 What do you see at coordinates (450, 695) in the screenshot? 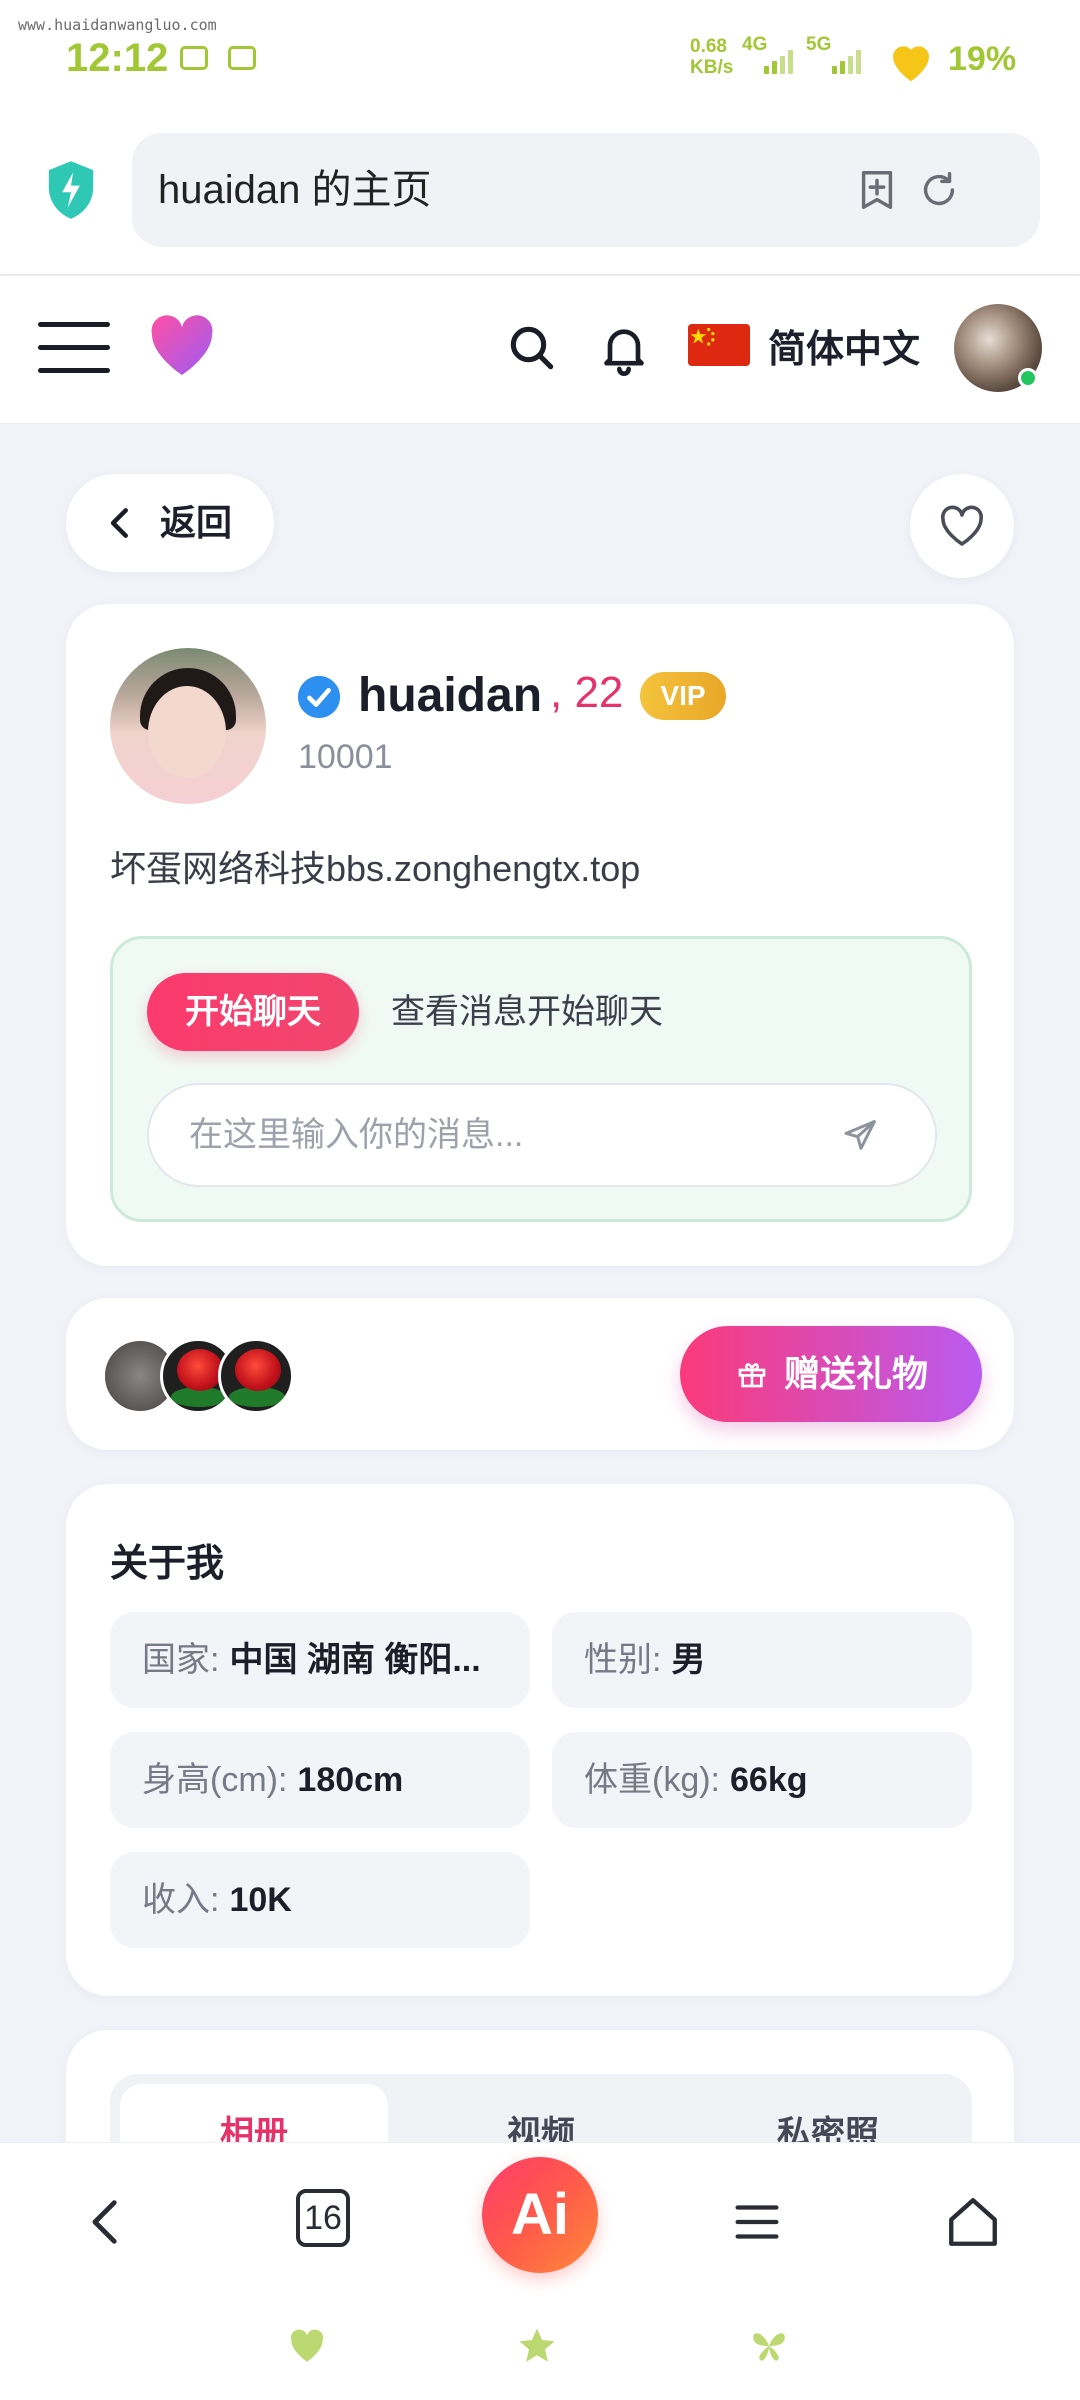
I see `profile-name: huaidan` at bounding box center [450, 695].